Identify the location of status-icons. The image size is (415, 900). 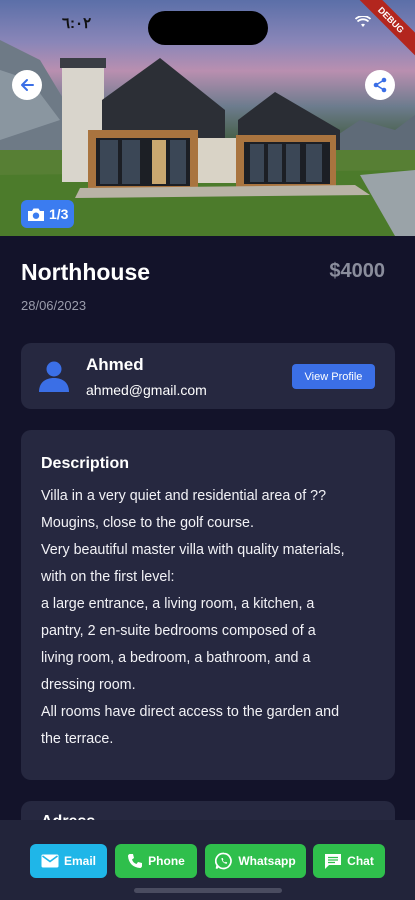
(363, 22).